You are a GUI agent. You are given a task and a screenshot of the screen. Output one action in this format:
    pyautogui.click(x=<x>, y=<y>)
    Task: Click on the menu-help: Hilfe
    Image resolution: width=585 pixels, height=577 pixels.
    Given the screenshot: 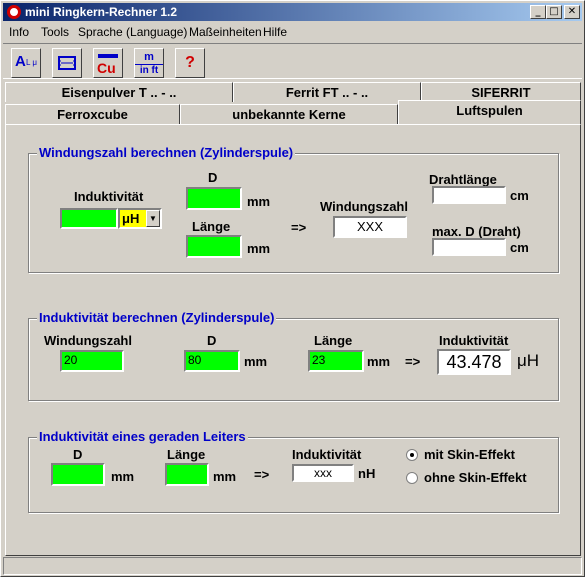 What is the action you would take?
    pyautogui.click(x=275, y=32)
    